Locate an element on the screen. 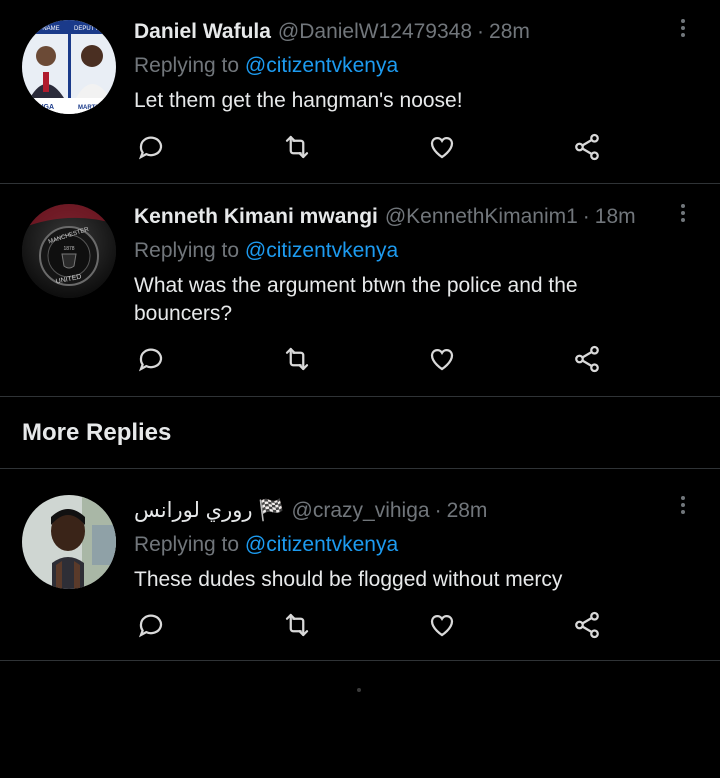  svg-text: AND NAME is located at coordinates (44, 29).